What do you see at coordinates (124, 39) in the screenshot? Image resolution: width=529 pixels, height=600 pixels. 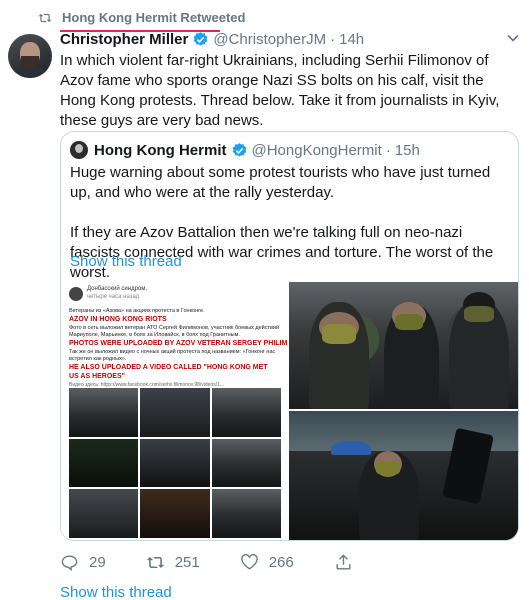 I see `author-name: Christopher Miller` at bounding box center [124, 39].